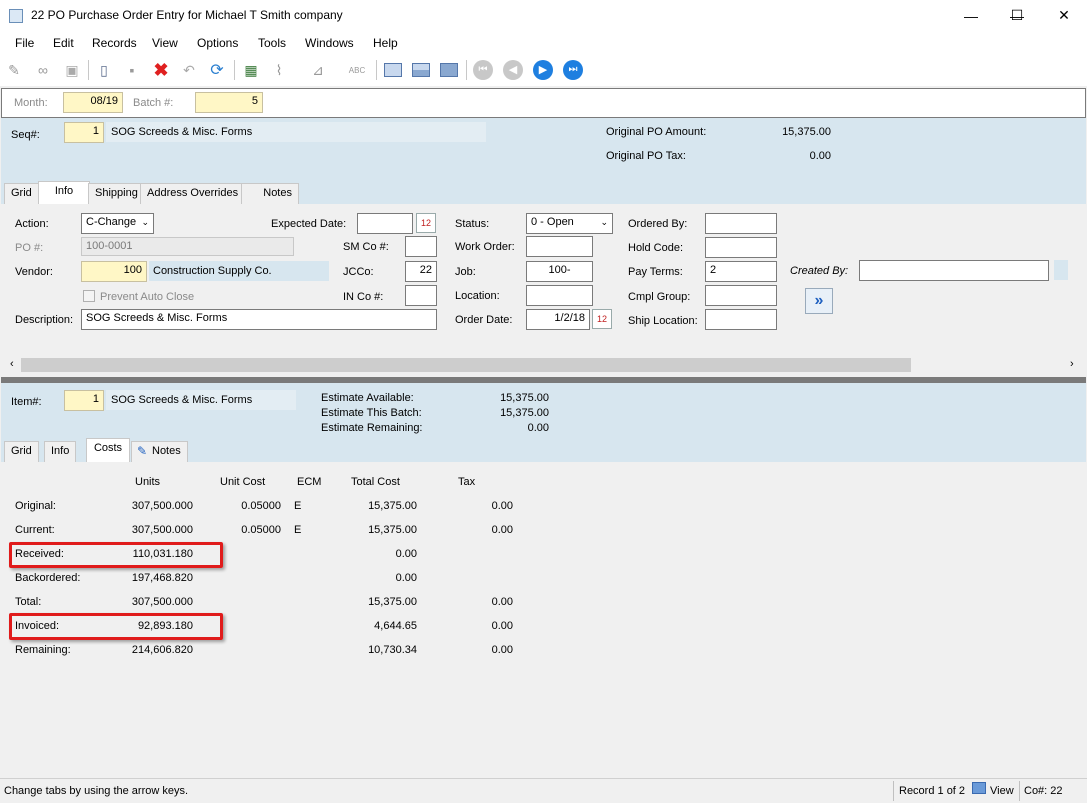 The width and height of the screenshot is (1087, 803). Describe the element at coordinates (485, 247) in the screenshot. I see `work-order-label: Work Order:` at that location.